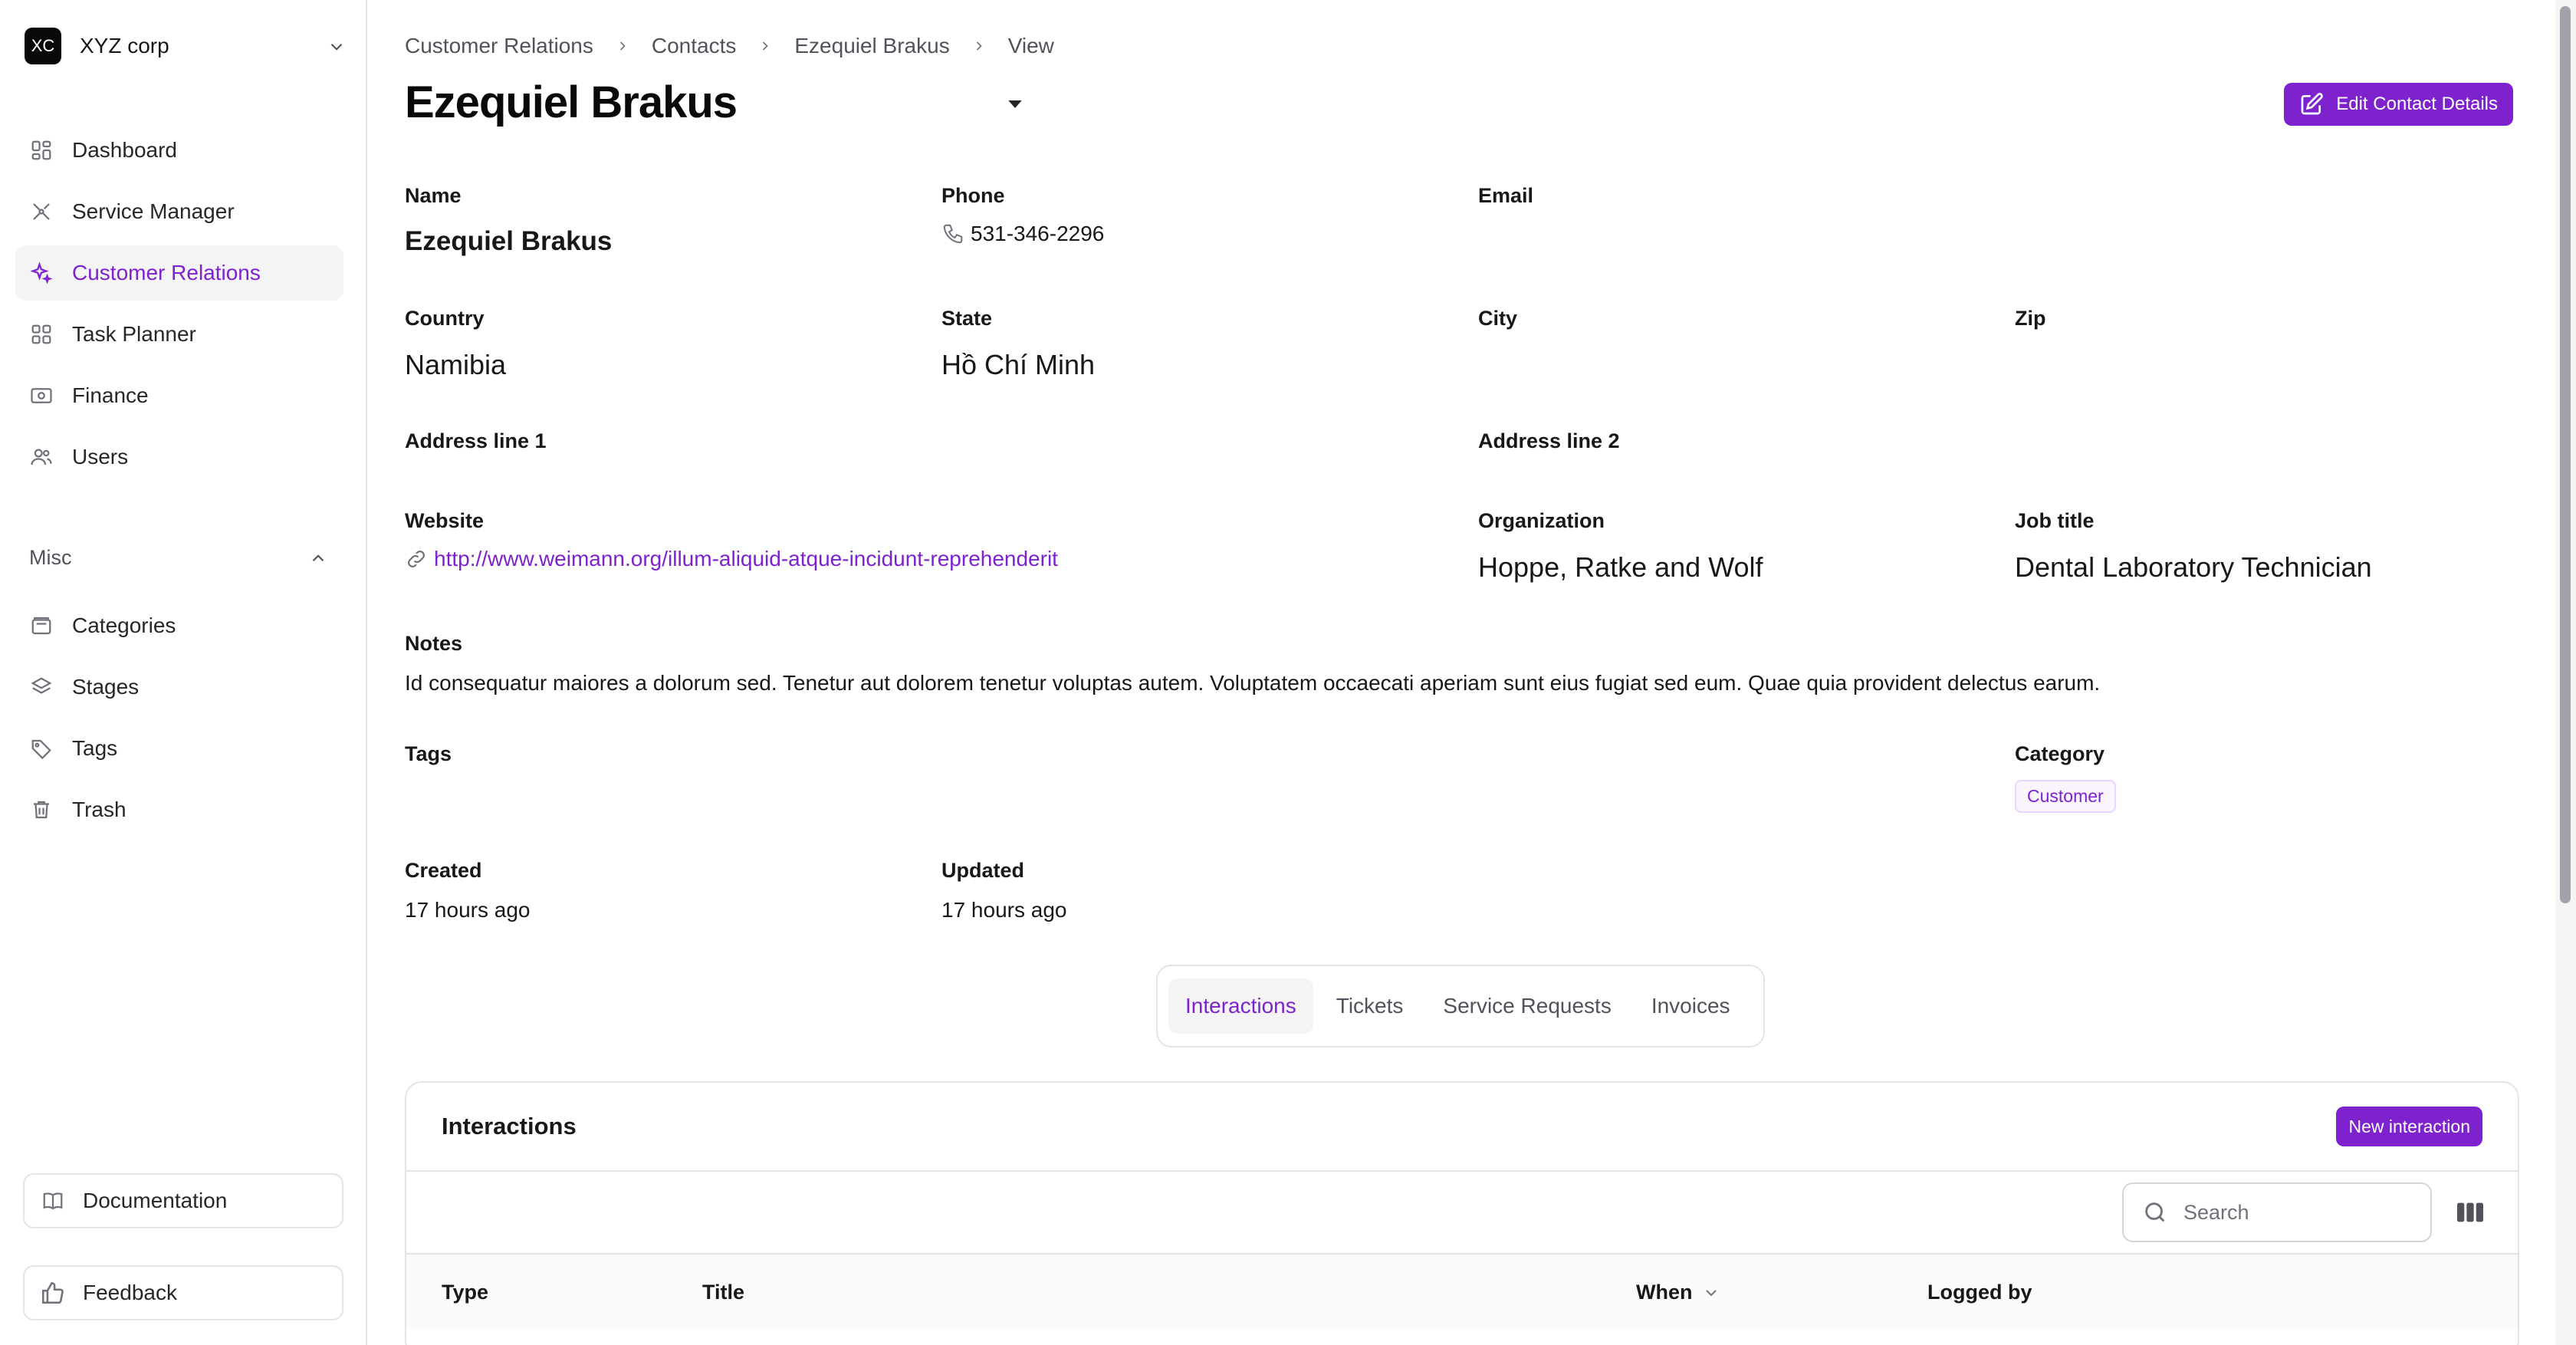 Image resolution: width=2576 pixels, height=1345 pixels. Describe the element at coordinates (2193, 567) in the screenshot. I see `job-title-value: Dental Laboratory Technician` at that location.